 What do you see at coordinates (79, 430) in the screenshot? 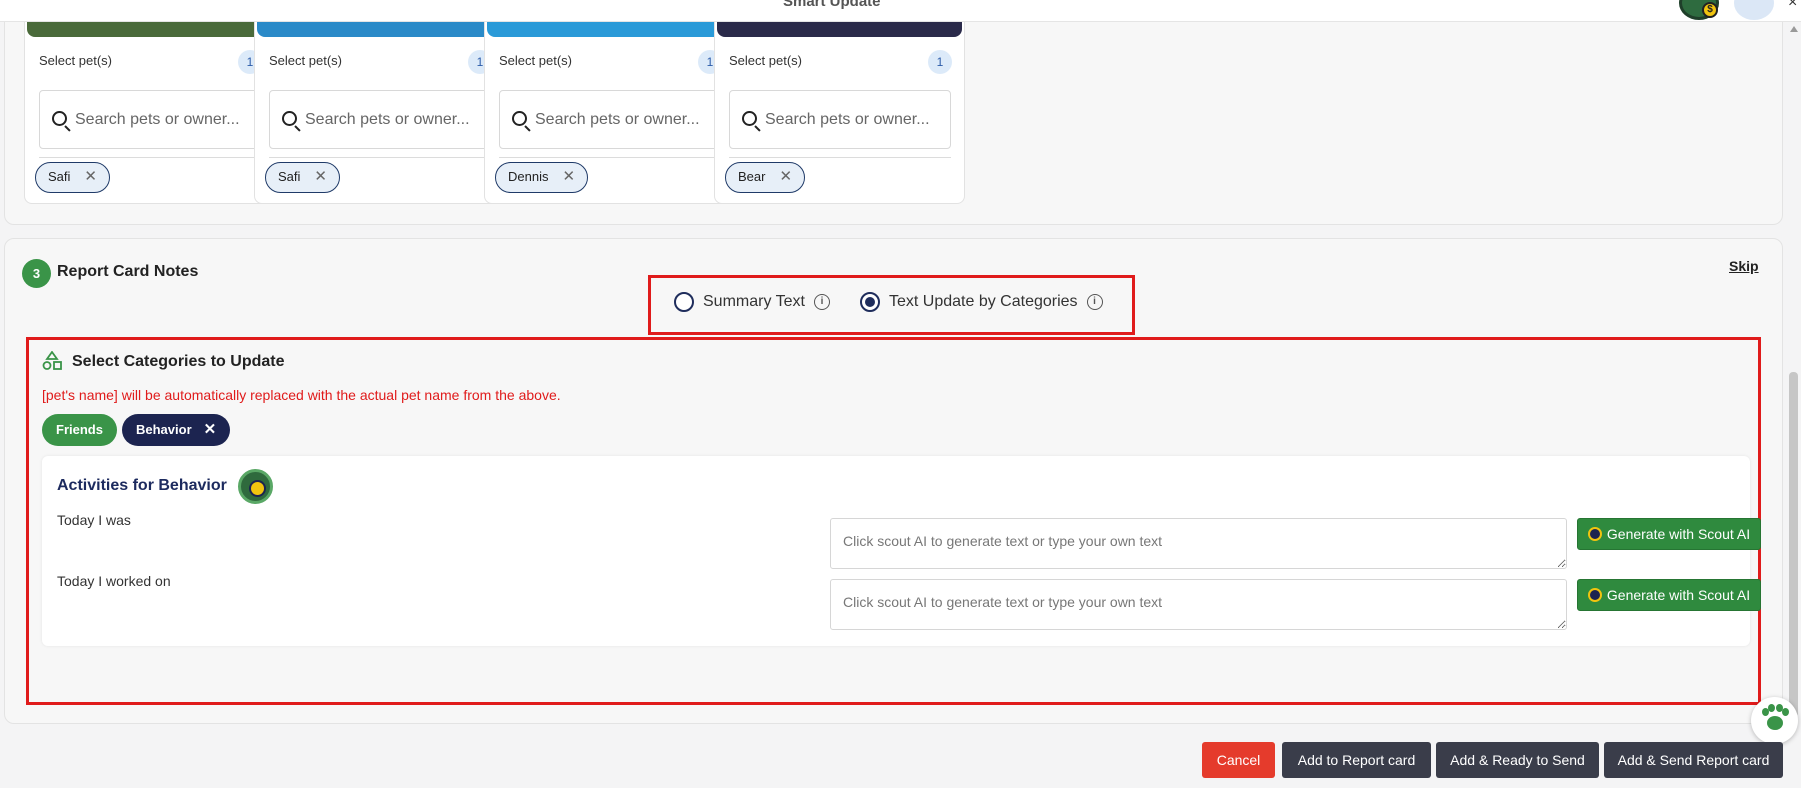
I see `category-chip-friends: Friends` at bounding box center [79, 430].